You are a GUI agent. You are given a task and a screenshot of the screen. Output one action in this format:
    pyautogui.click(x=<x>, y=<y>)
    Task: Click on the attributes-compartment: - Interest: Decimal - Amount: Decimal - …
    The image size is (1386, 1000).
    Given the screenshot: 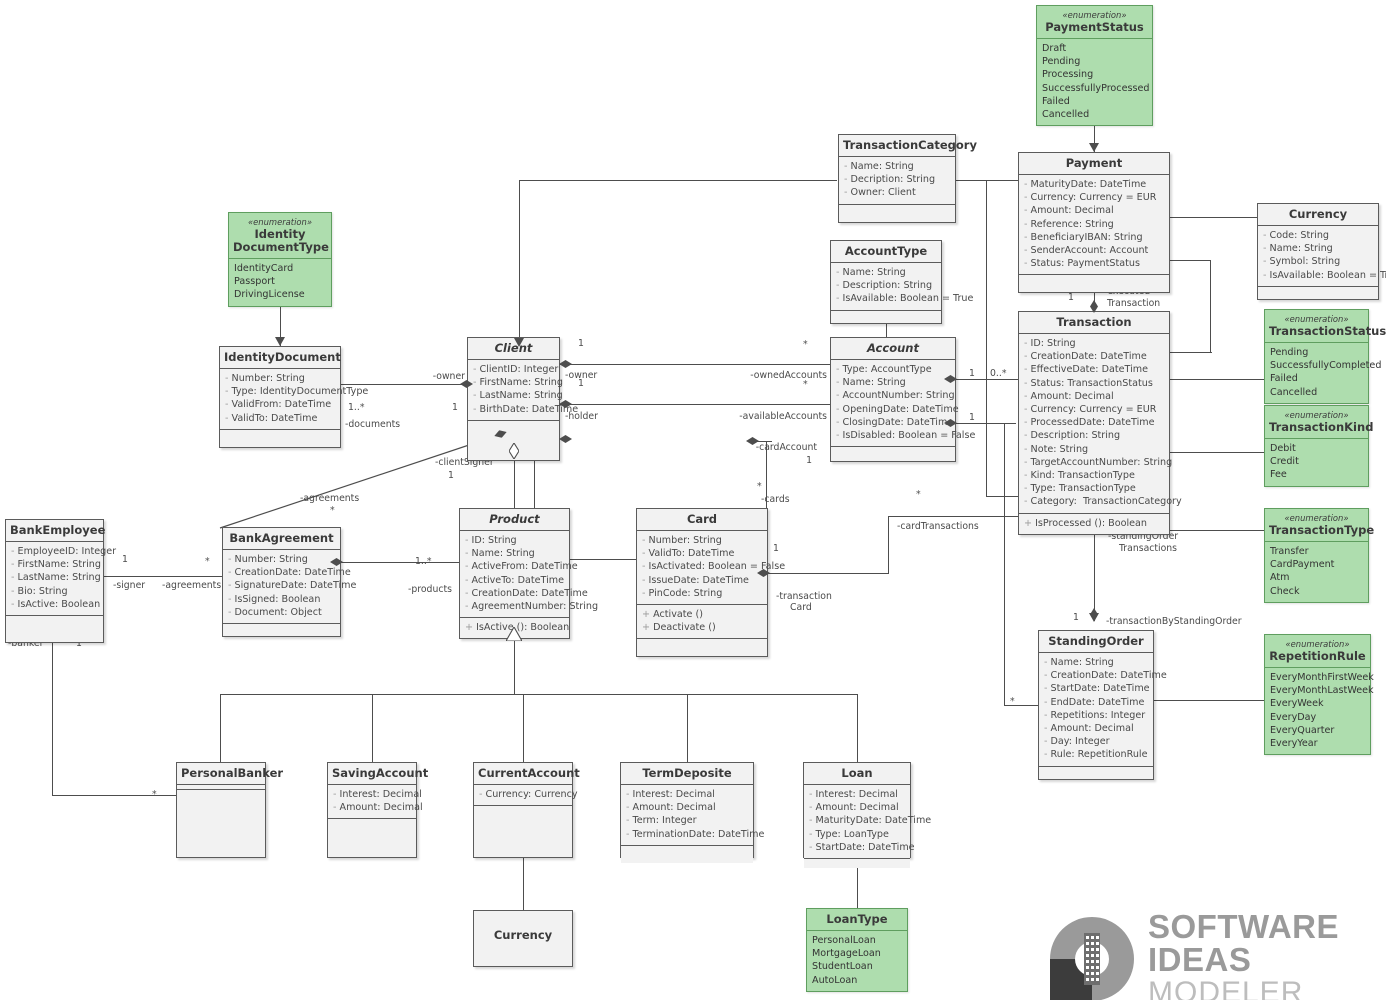 What is the action you would take?
    pyautogui.click(x=867, y=822)
    